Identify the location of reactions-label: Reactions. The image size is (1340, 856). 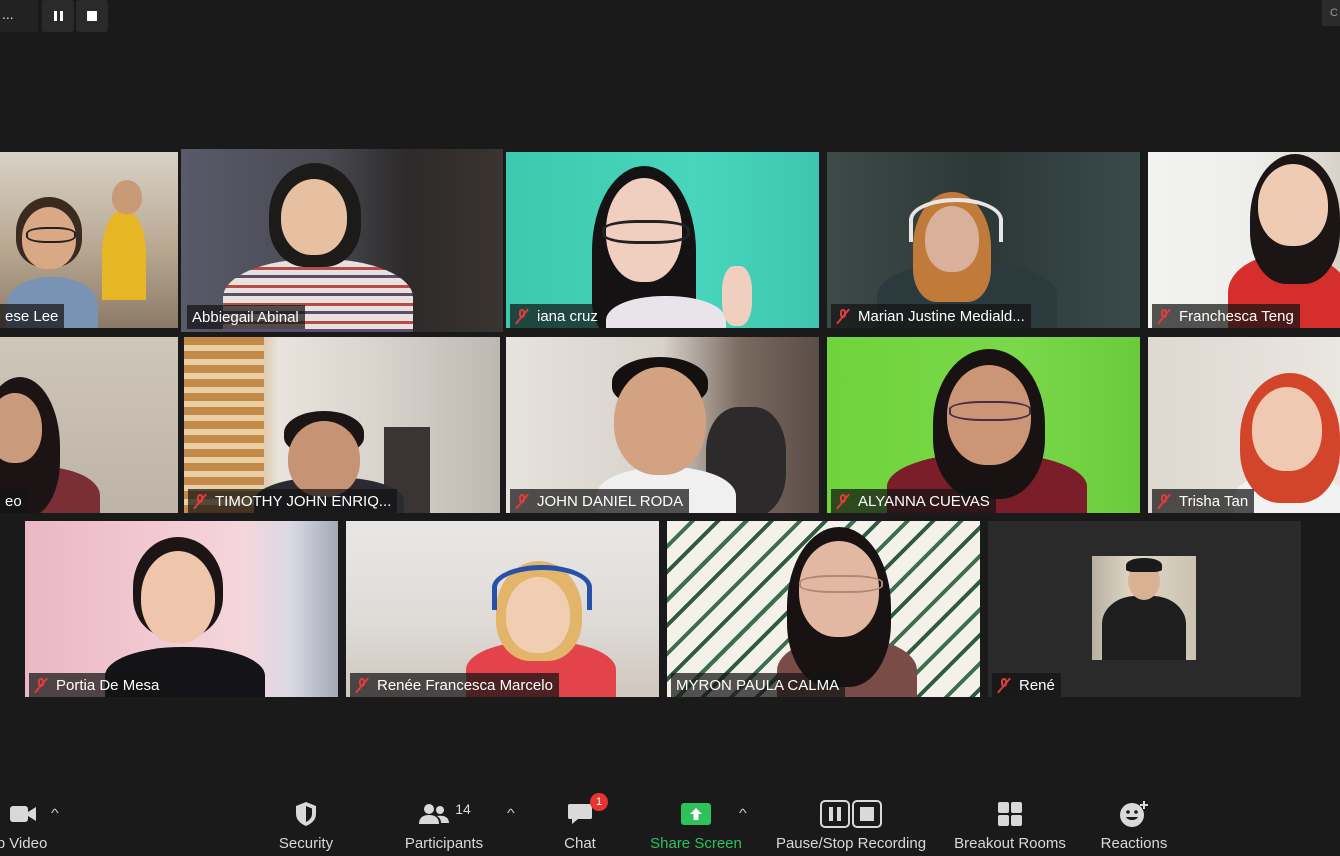
(1134, 843).